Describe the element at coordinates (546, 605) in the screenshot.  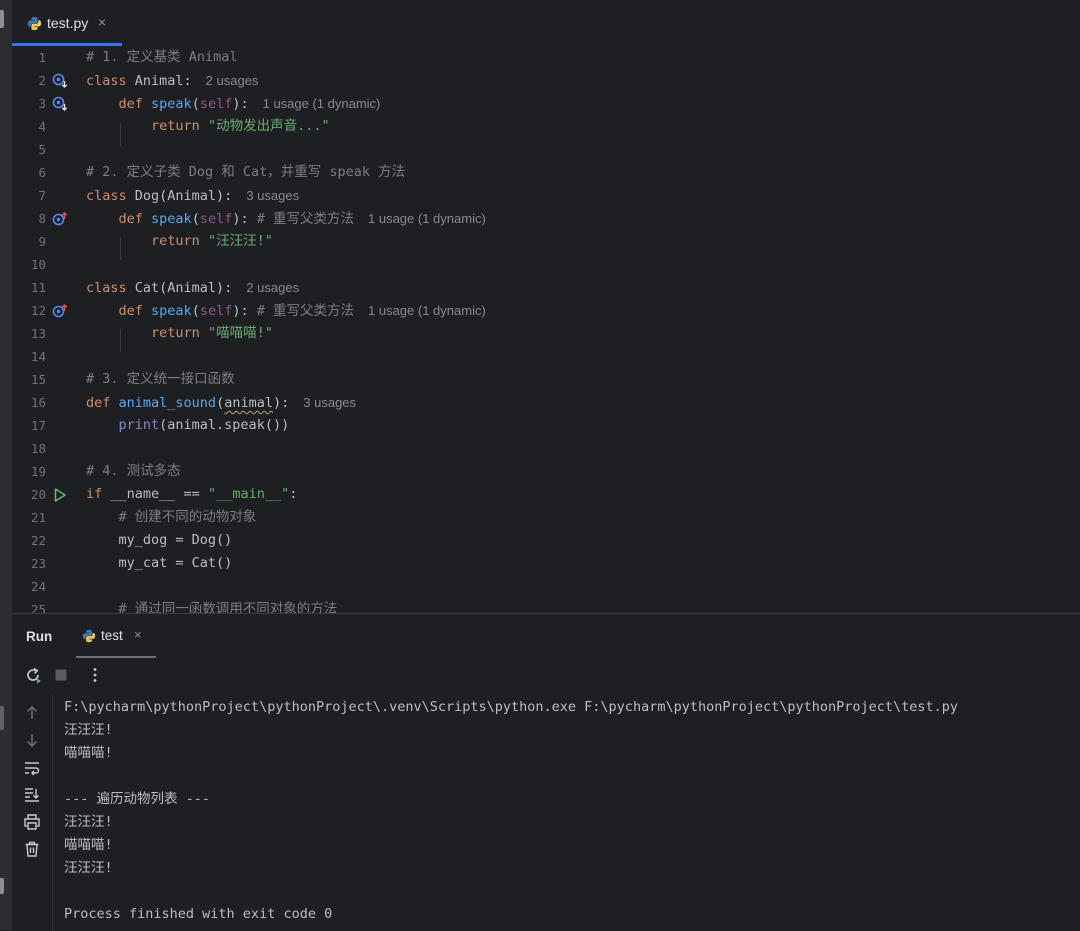
I see `code-line: 25 # 通过同一函数调用不同对象的方法` at that location.